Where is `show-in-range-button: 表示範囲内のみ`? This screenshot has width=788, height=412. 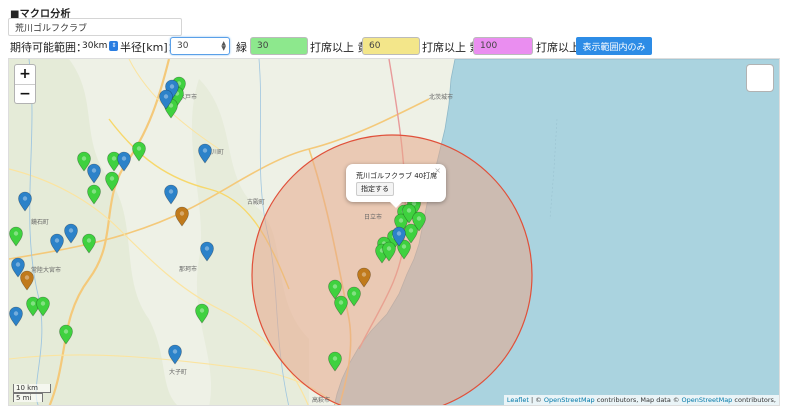 show-in-range-button: 表示範囲内のみ is located at coordinates (614, 46).